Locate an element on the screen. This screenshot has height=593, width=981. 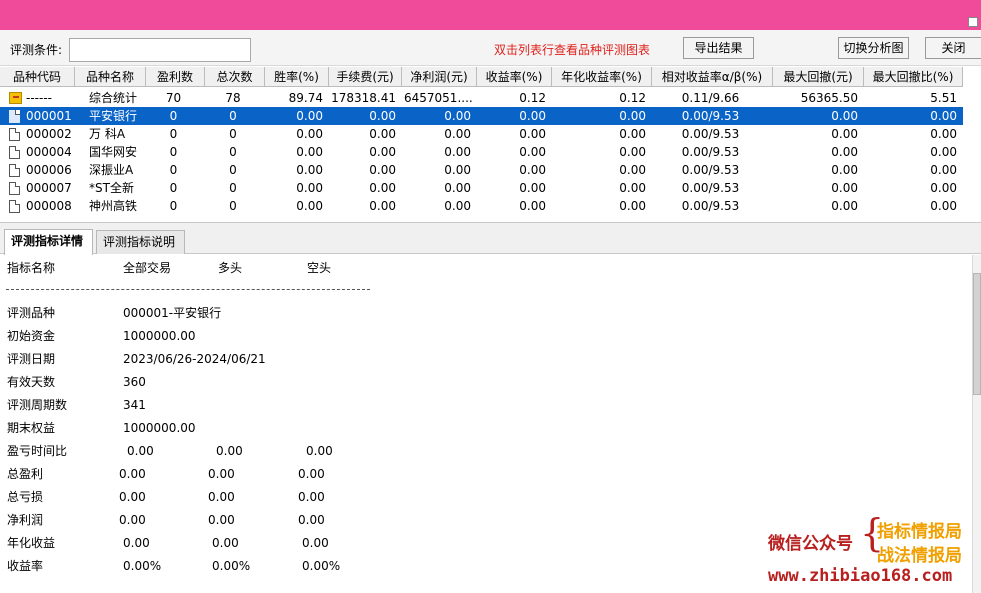
watermark-url: www.zhibiao168.com is located at coordinates (860, 576).